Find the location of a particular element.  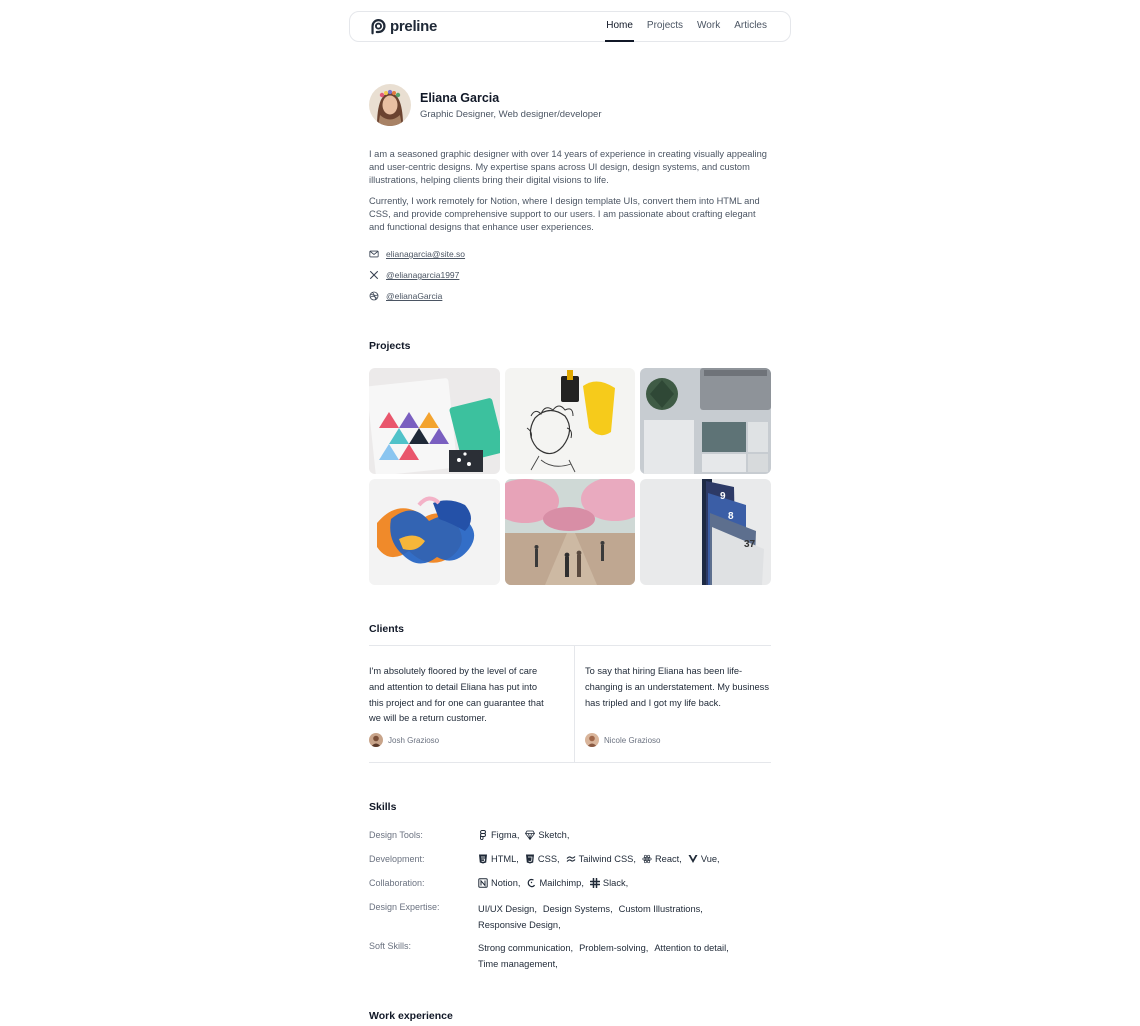

skill-soft: Strong communication, is located at coordinates (526, 948).